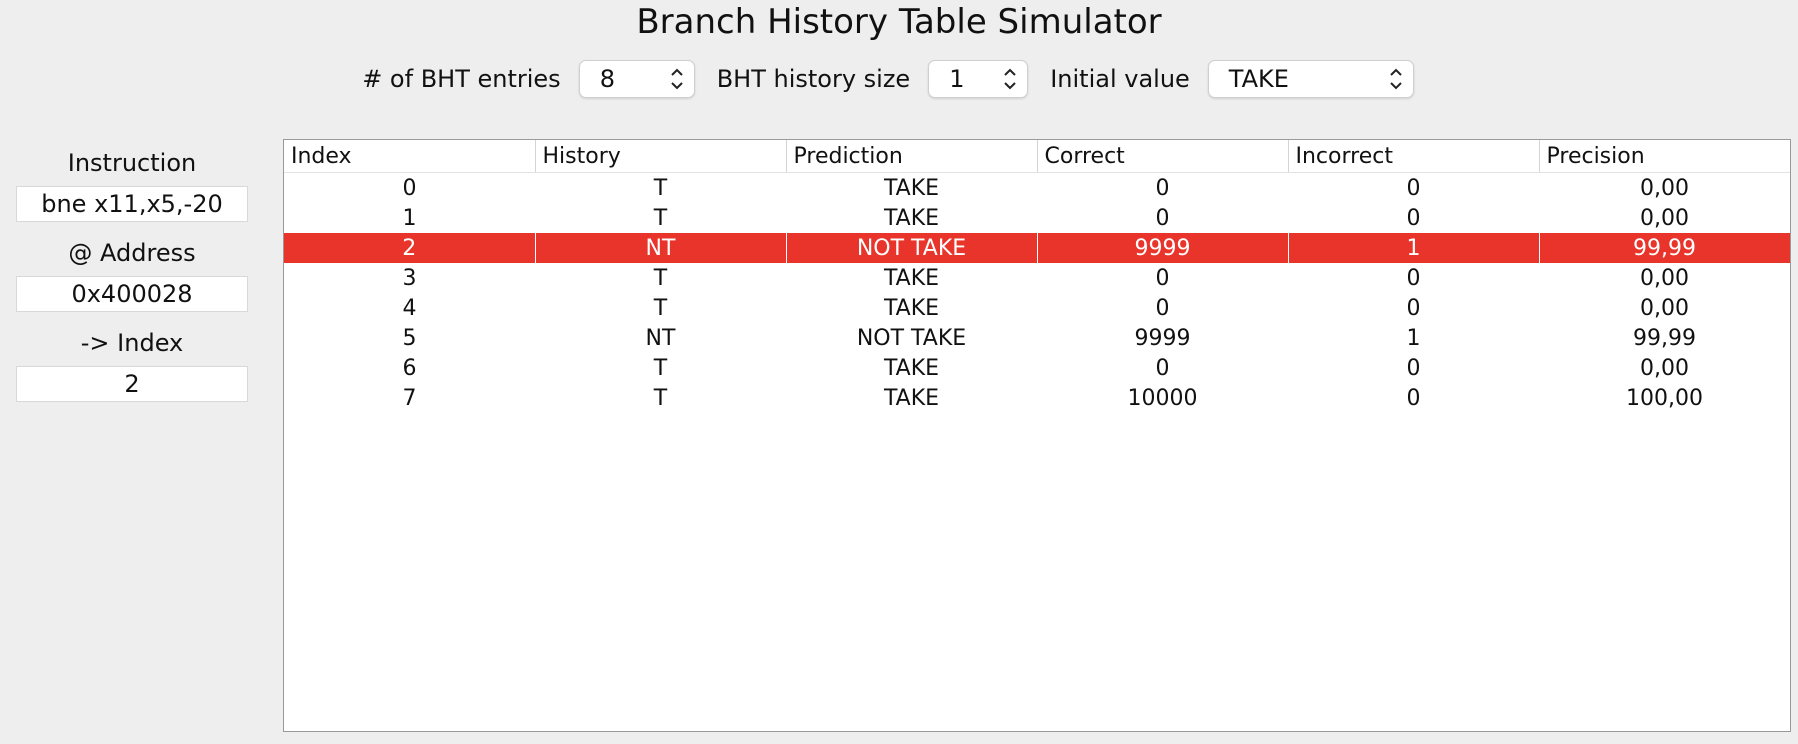 This screenshot has height=744, width=1798. Describe the element at coordinates (132, 343) in the screenshot. I see `index-label: -> Index` at that location.